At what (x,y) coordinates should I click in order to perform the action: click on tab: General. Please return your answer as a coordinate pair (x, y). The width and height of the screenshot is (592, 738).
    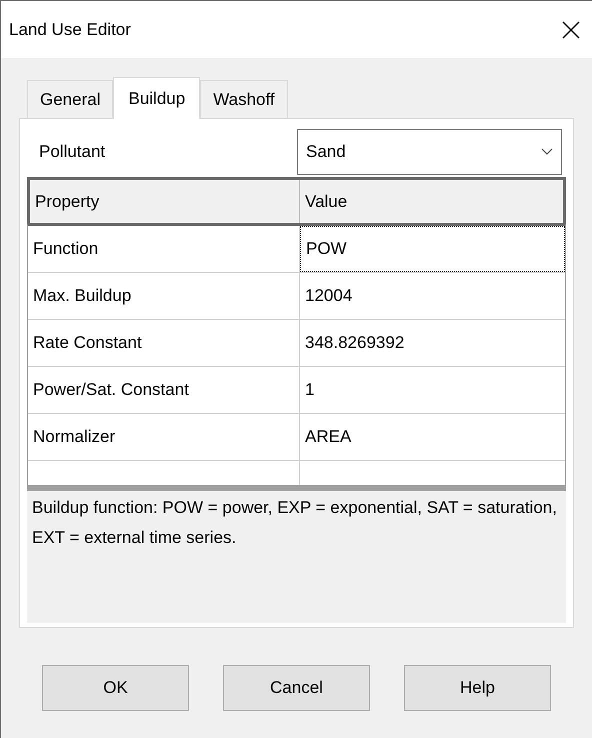
    Looking at the image, I should click on (70, 99).